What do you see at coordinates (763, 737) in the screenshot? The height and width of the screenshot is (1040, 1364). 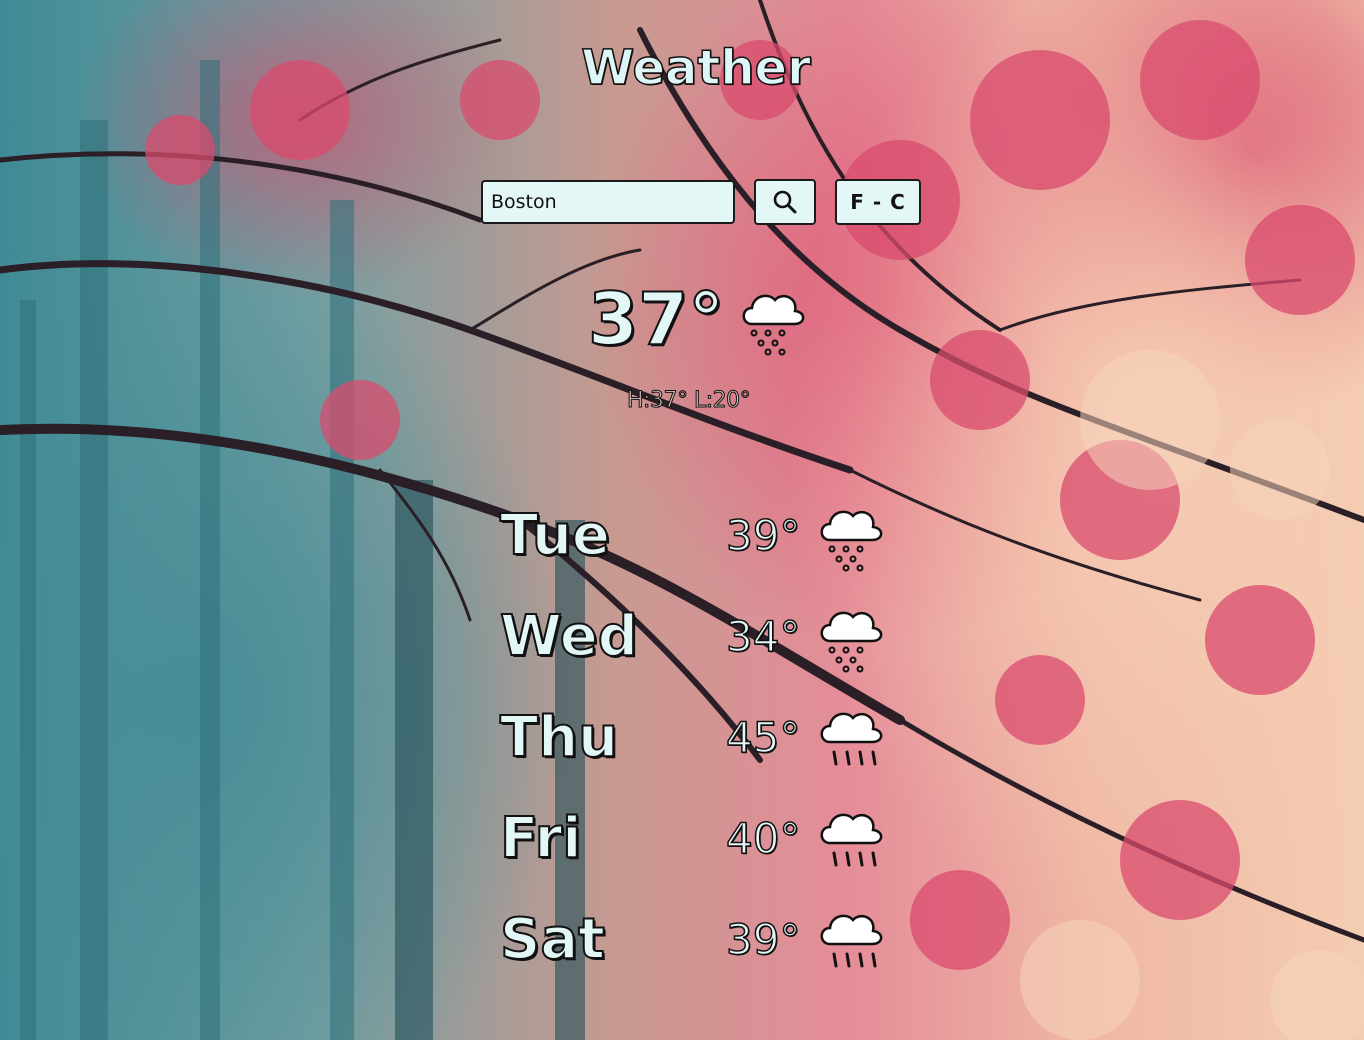 I see `forecast-temp: 45°` at bounding box center [763, 737].